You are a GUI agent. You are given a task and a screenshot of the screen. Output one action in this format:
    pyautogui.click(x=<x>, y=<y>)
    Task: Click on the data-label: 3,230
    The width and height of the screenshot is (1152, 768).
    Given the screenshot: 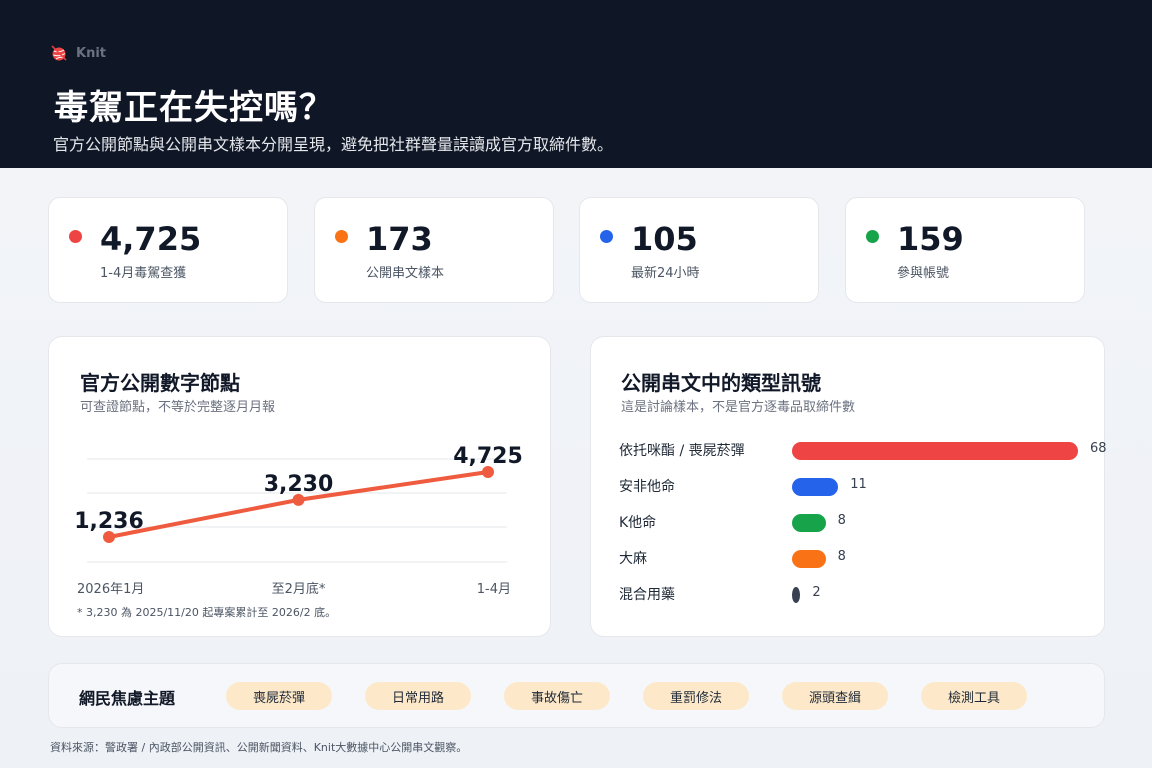 What is the action you would take?
    pyautogui.click(x=299, y=484)
    